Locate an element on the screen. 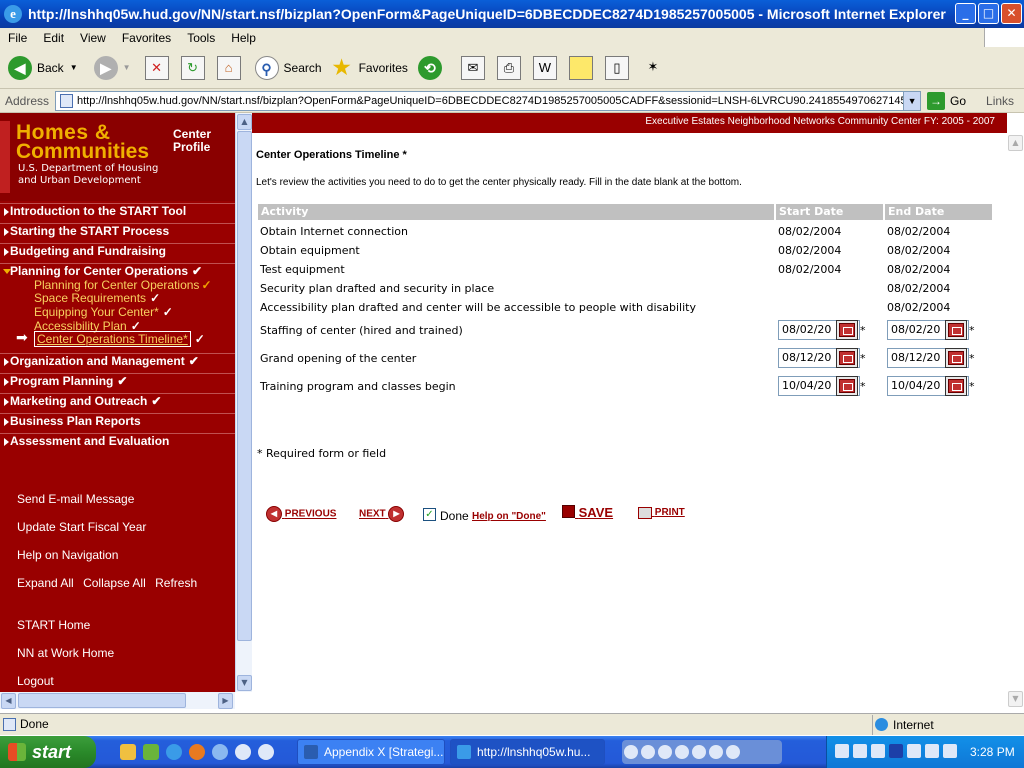  minimize-button: _ is located at coordinates (965, 13).